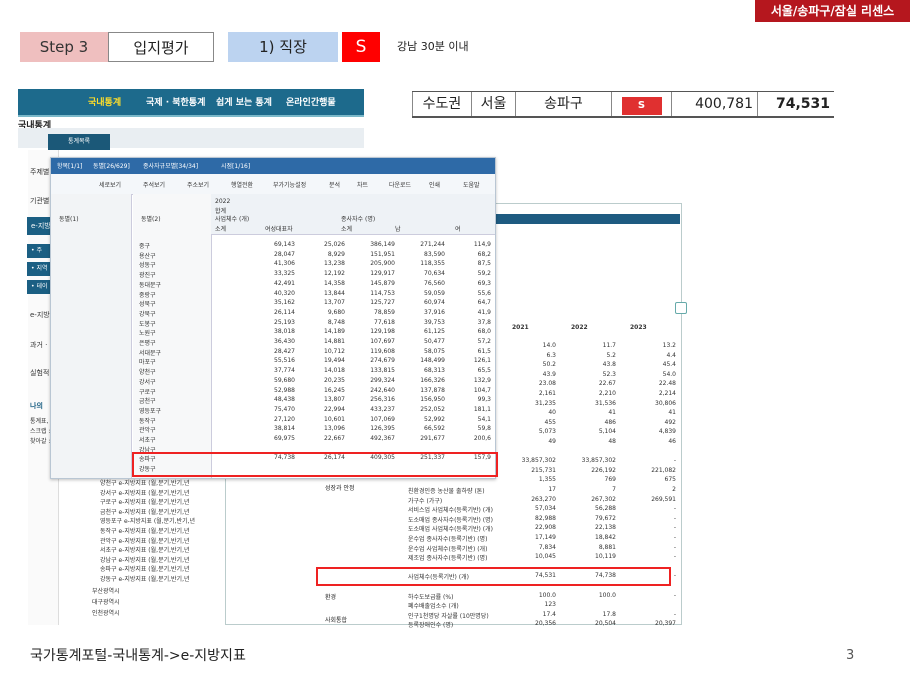  What do you see at coordinates (334, 264) in the screenshot?
I see `row-value: 13,238` at bounding box center [334, 264].